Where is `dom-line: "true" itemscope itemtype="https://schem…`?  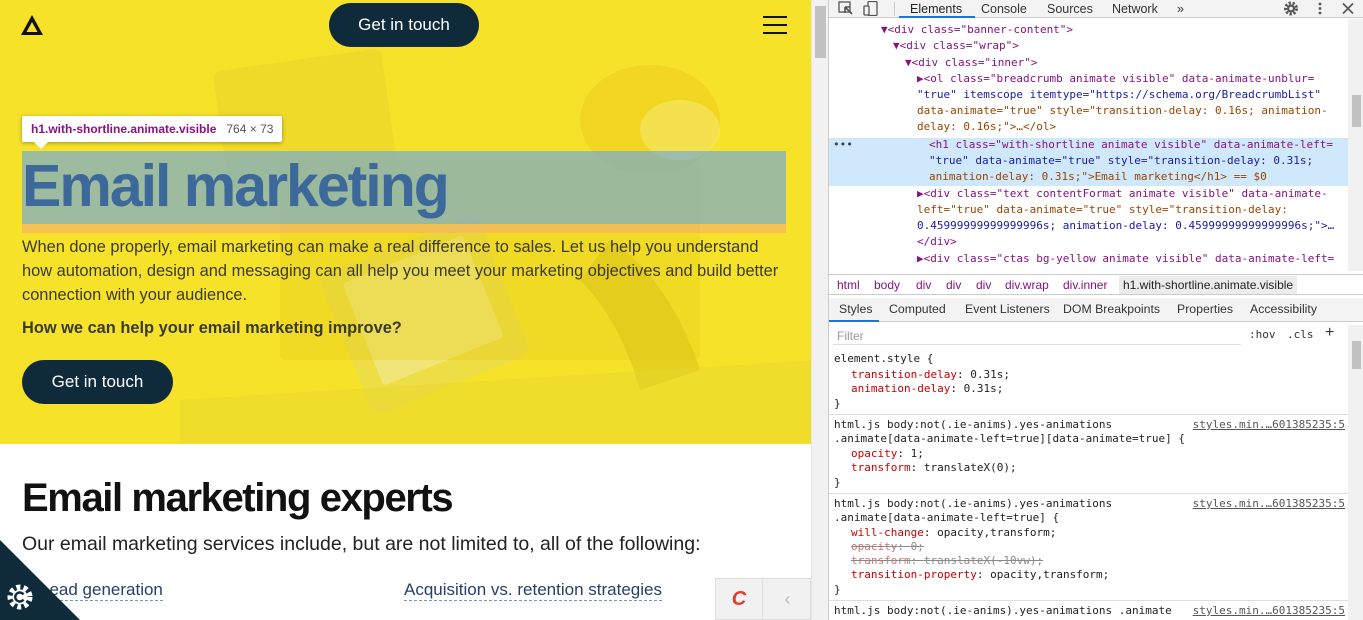 dom-line: "true" itemscope itemtype="https://schem… is located at coordinates (1119, 95).